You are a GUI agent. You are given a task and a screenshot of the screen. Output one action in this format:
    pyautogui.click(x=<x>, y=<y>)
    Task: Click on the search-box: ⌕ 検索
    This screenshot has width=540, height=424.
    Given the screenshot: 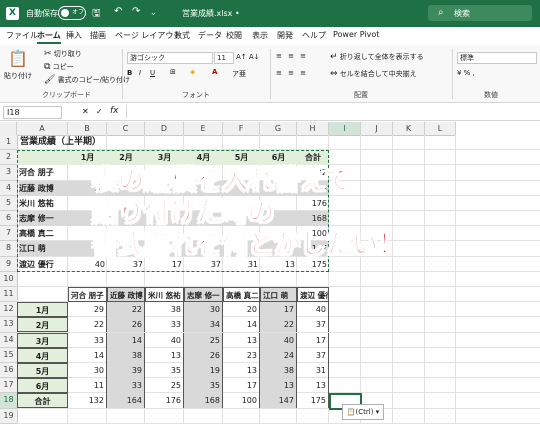 What is the action you would take?
    pyautogui.click(x=480, y=13)
    